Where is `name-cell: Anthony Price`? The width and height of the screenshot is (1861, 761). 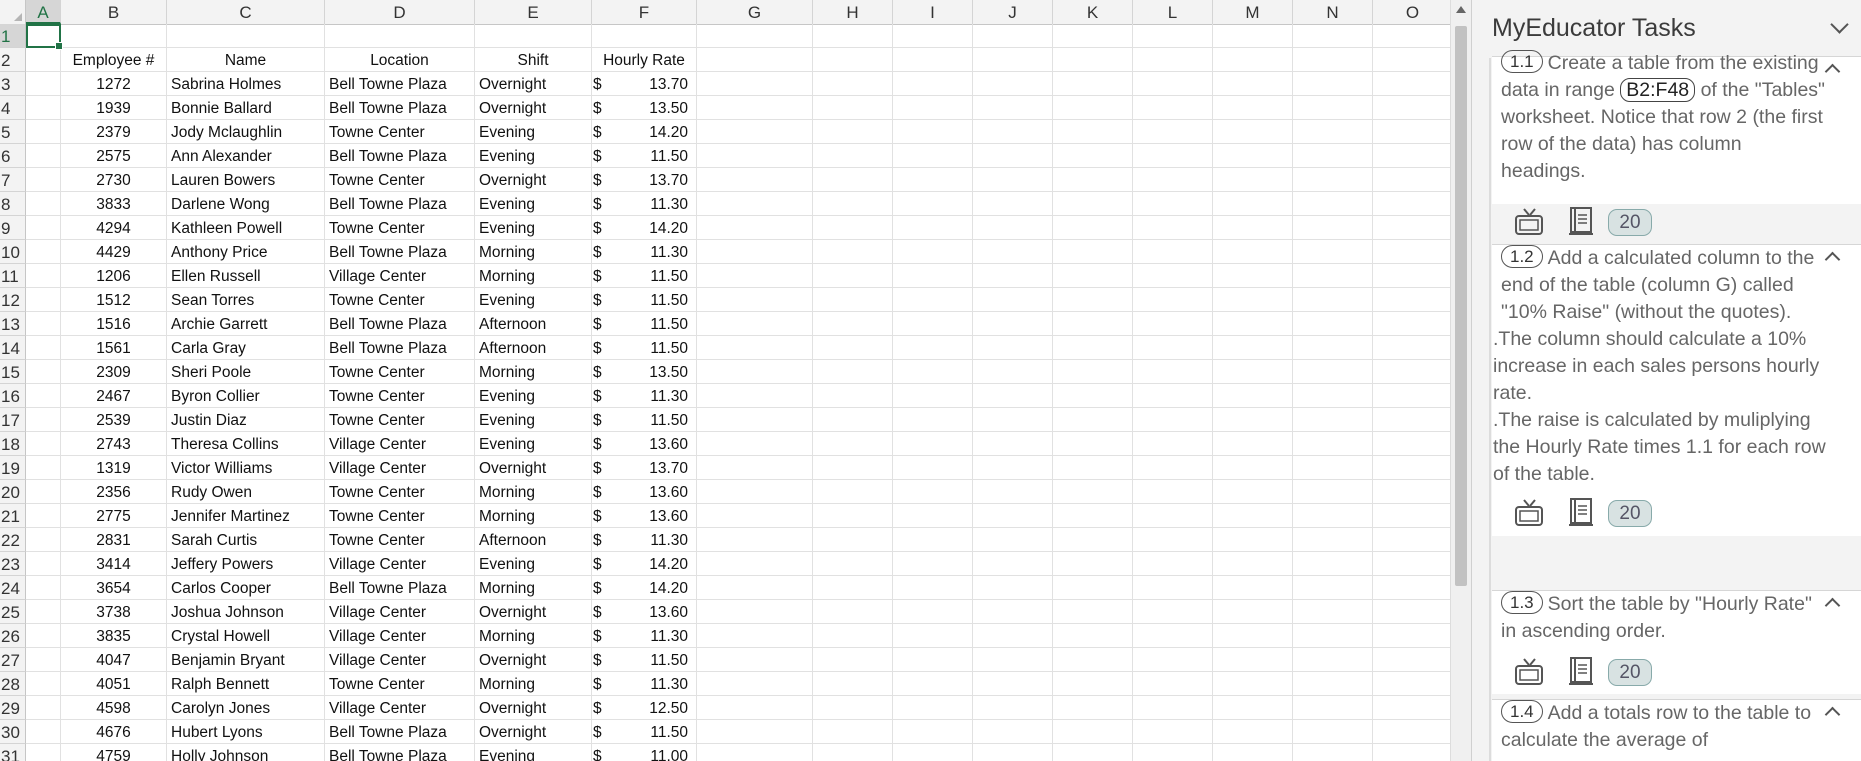
name-cell: Anthony Price is located at coordinates (246, 252).